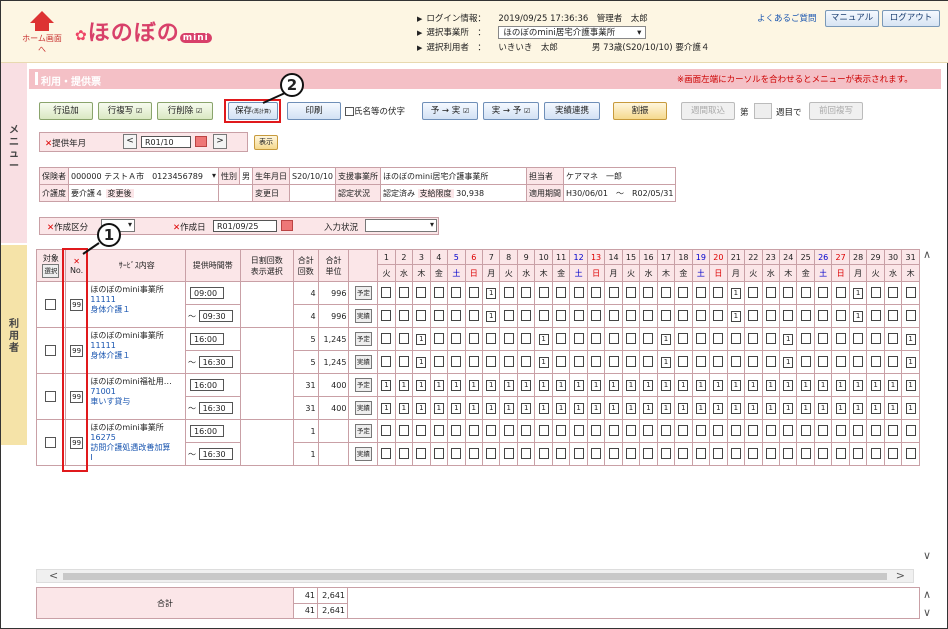 This screenshot has width=948, height=629. What do you see at coordinates (900, 575) in the screenshot?
I see `scroll-right-icon: >` at bounding box center [900, 575].